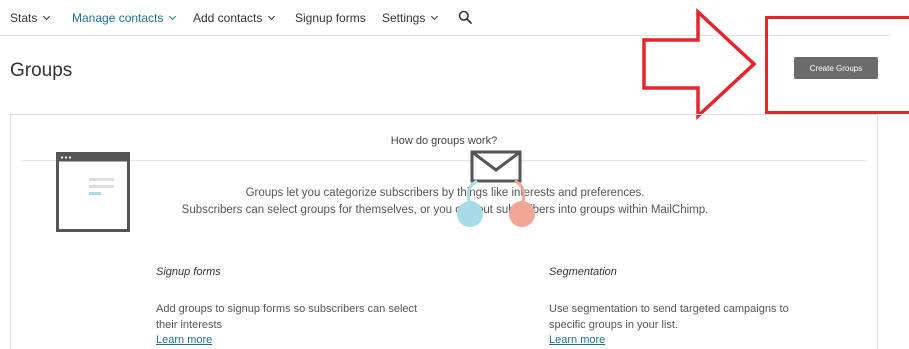  I want to click on nav-add-contacts: Add contacts, so click(234, 18).